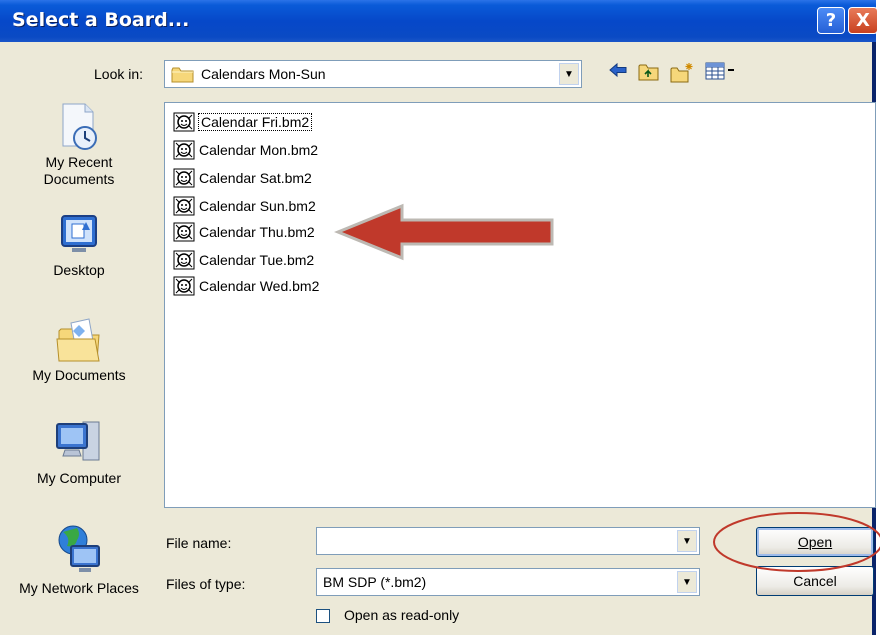 This screenshot has width=880, height=635. What do you see at coordinates (402, 615) in the screenshot?
I see `read-only-label: Open as read-only` at bounding box center [402, 615].